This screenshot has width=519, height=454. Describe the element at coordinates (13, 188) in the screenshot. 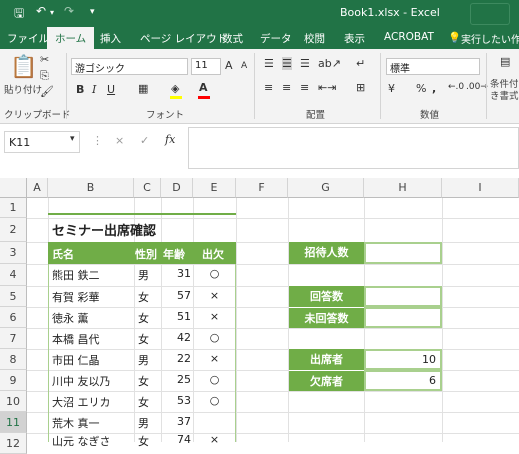

I see `select-all-corner` at that location.